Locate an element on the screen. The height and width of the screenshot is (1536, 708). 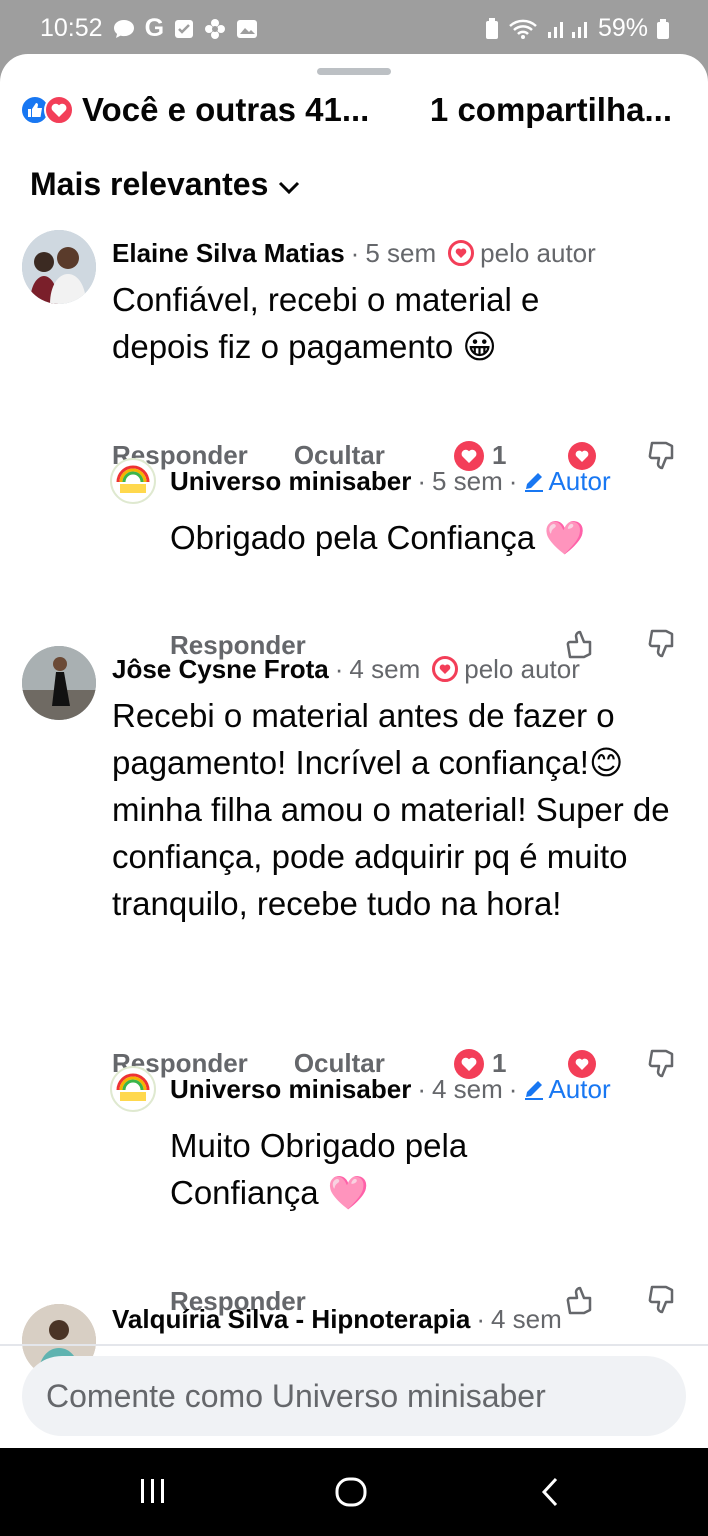
home-icon is located at coordinates (351, 1492).